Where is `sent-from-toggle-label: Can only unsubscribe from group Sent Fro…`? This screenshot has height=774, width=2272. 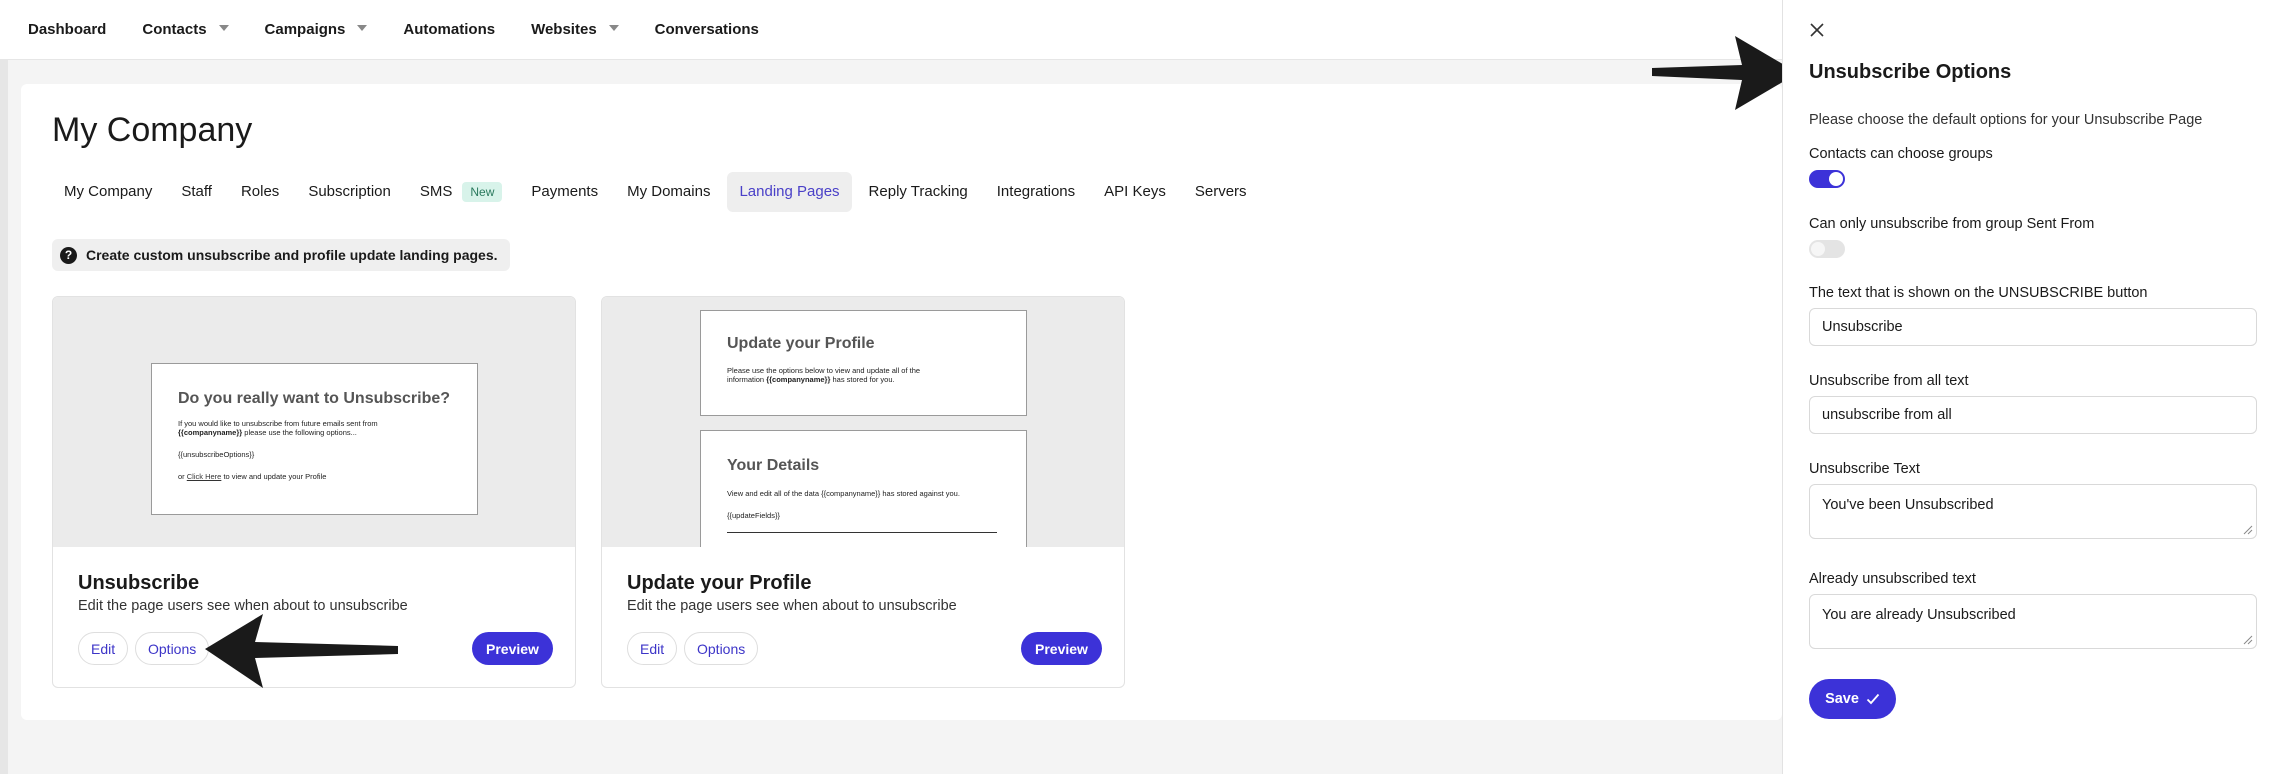 sent-from-toggle-label: Can only unsubscribe from group Sent Fro… is located at coordinates (1952, 224).